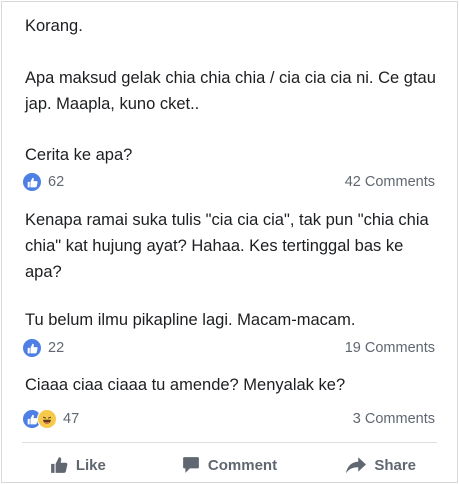  Describe the element at coordinates (54, 26) in the screenshot. I see `post-line-korang: Korang.` at that location.